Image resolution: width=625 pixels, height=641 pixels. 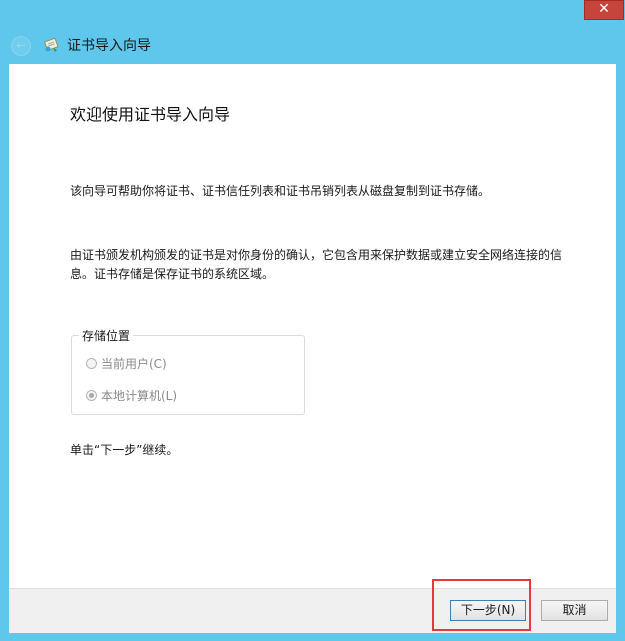 What do you see at coordinates (134, 363) in the screenshot?
I see `radio-current-user-label: 当前用户(C)` at bounding box center [134, 363].